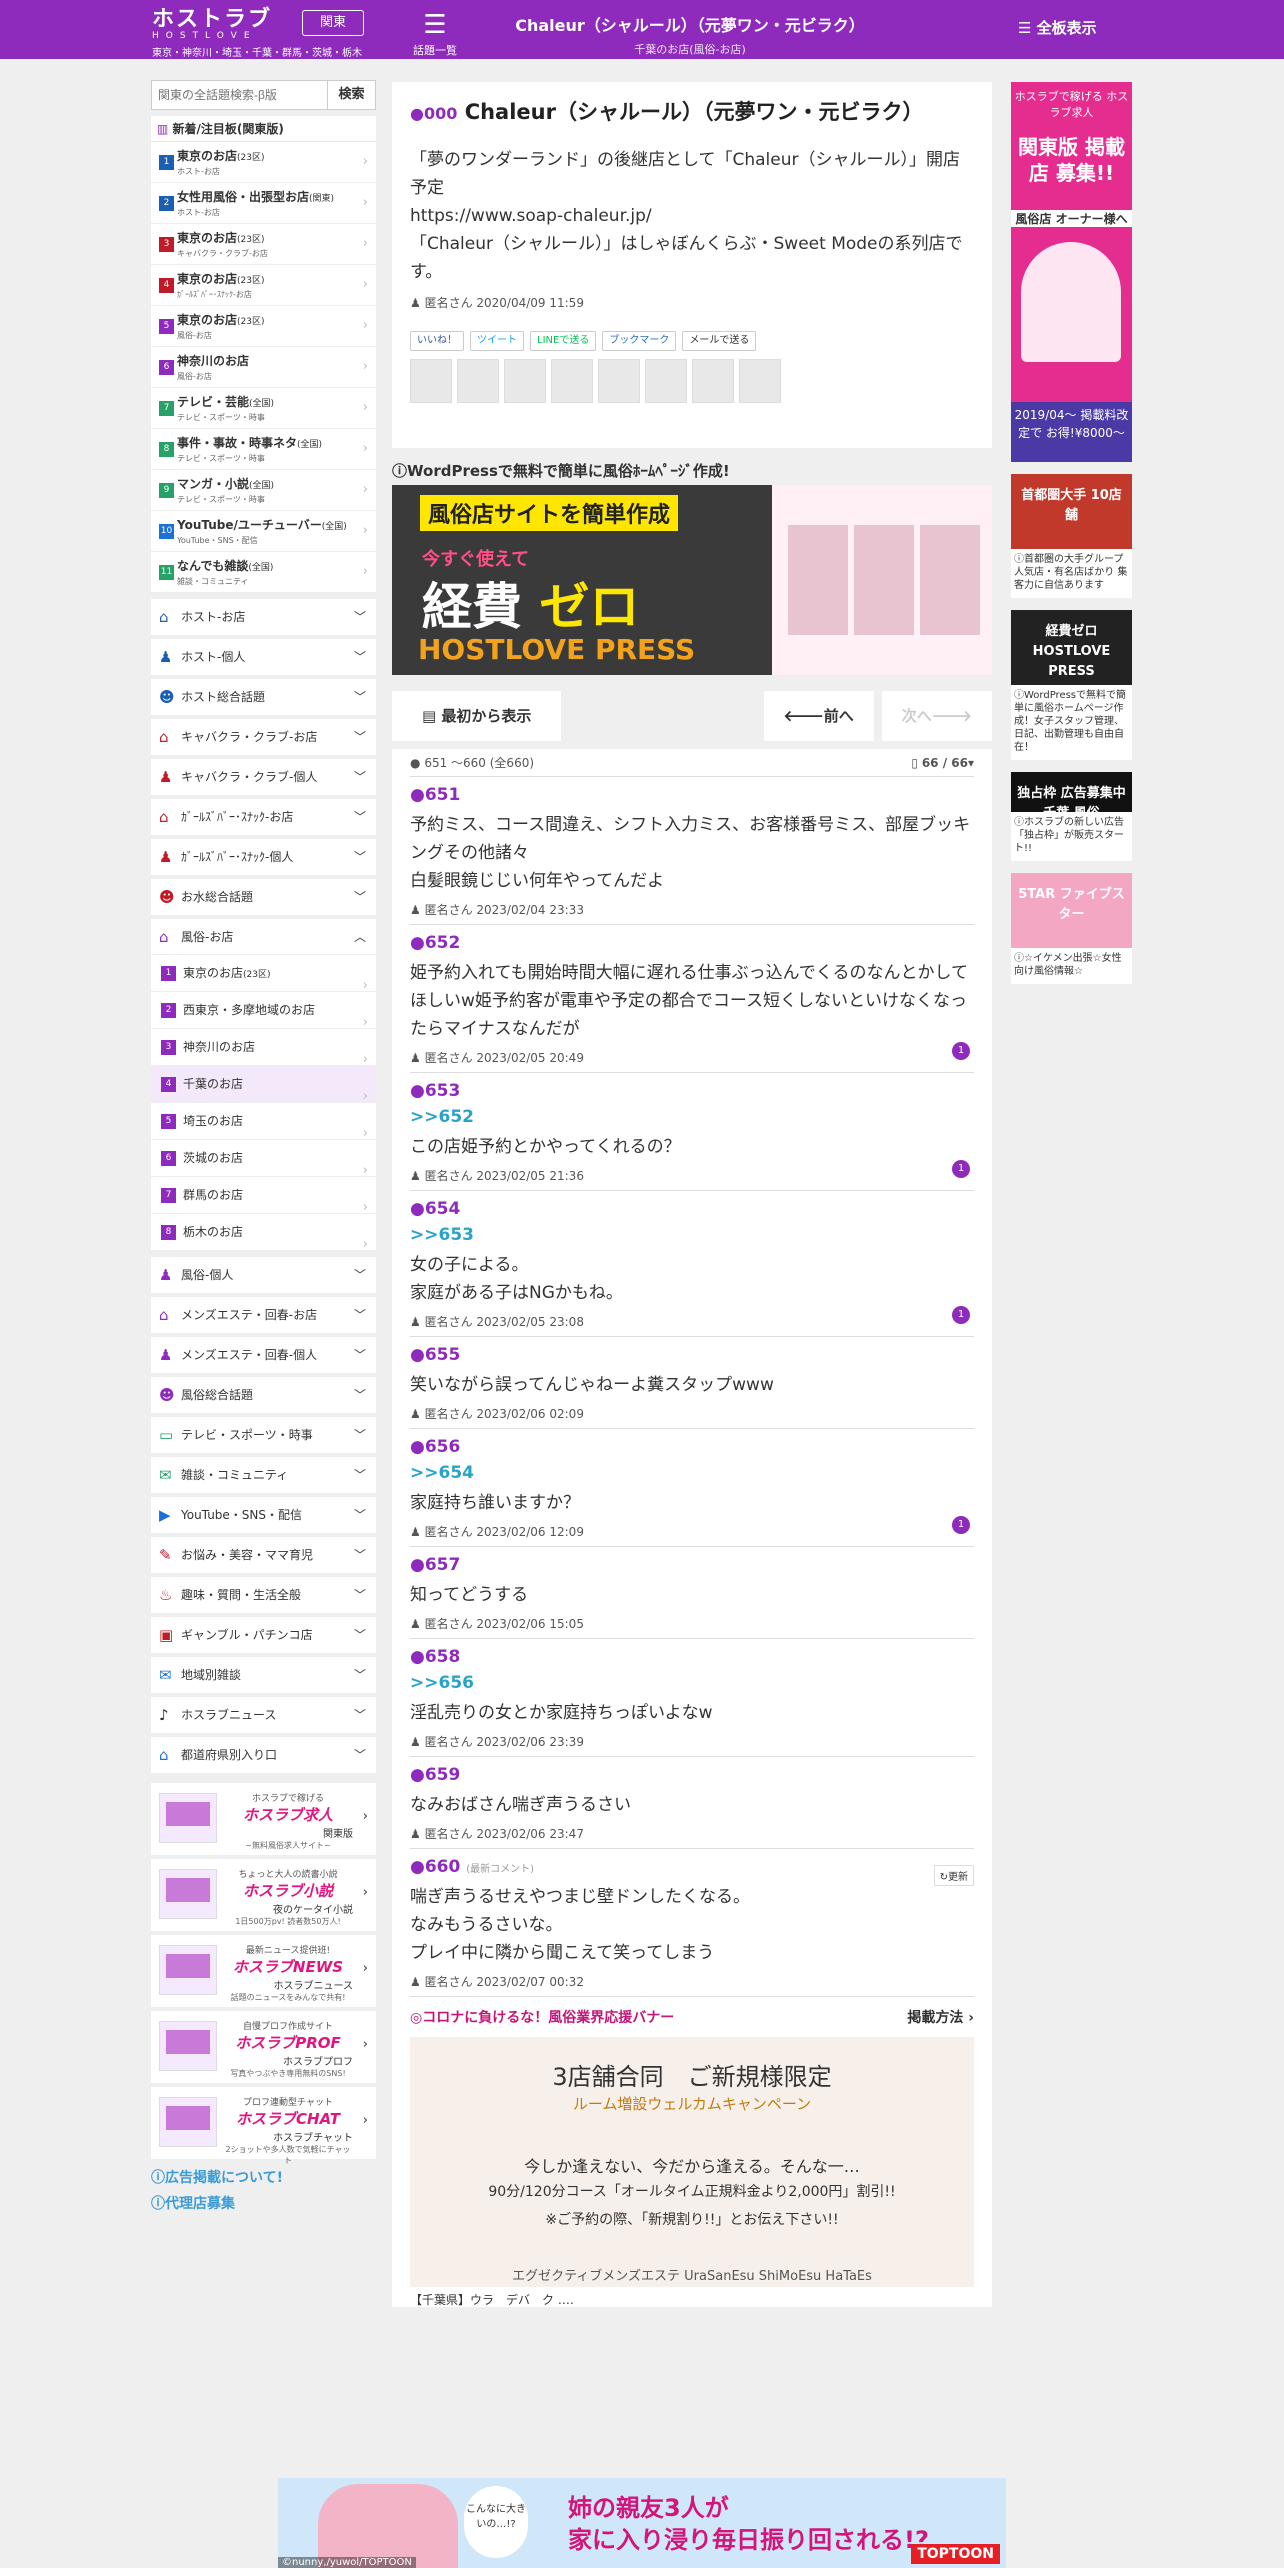 This screenshot has width=1284, height=2568. What do you see at coordinates (263, 531) in the screenshot?
I see `new-topic-item: 10 YouTube/ユーチューバー(全国) YouTube・SNS・配信 ›` at bounding box center [263, 531].